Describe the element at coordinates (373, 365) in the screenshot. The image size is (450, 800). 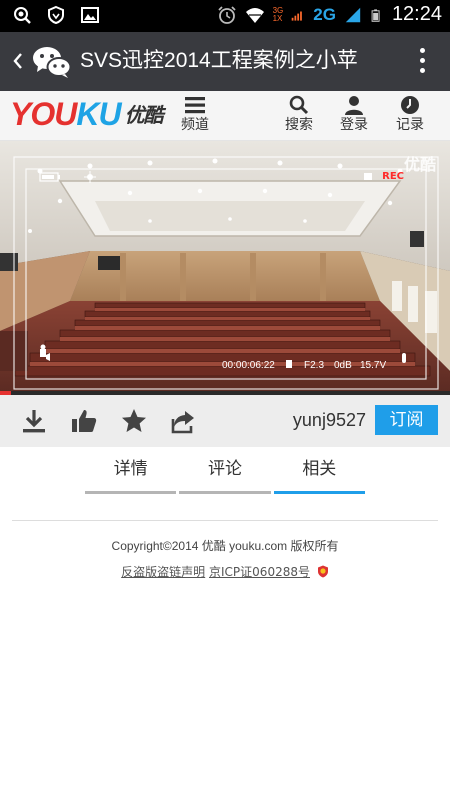
I see `video-voltage: 15.7V` at that location.